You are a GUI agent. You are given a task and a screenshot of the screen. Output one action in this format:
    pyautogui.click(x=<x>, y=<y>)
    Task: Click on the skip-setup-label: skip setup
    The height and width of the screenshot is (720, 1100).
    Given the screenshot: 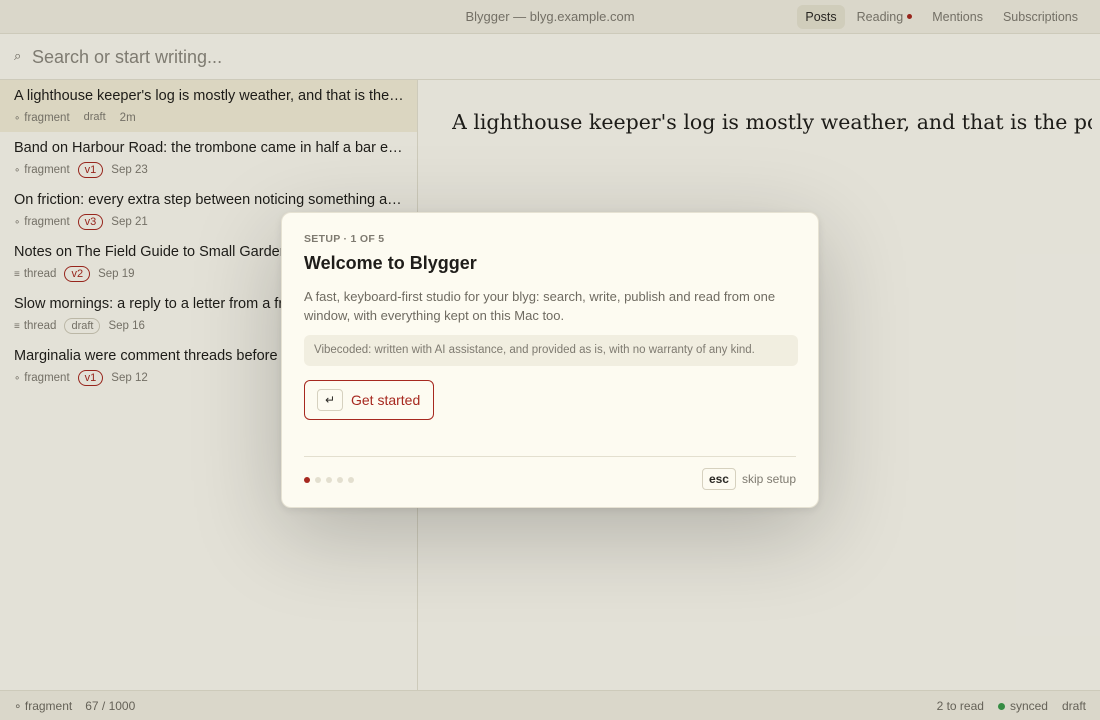 What is the action you would take?
    pyautogui.click(x=768, y=479)
    